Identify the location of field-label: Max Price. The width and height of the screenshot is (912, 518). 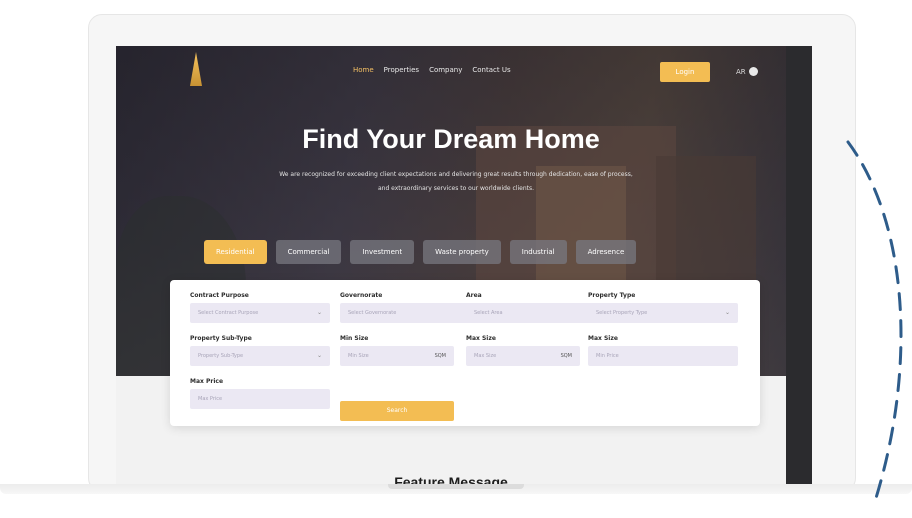
(207, 381).